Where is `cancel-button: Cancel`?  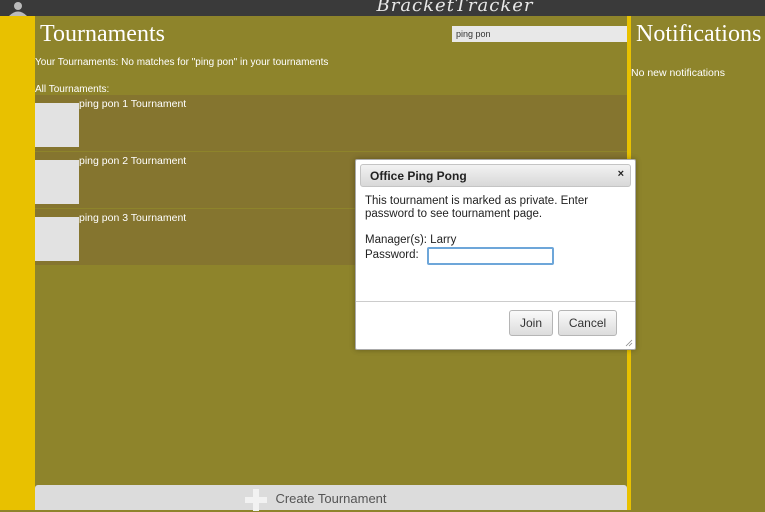
cancel-button: Cancel is located at coordinates (587, 323).